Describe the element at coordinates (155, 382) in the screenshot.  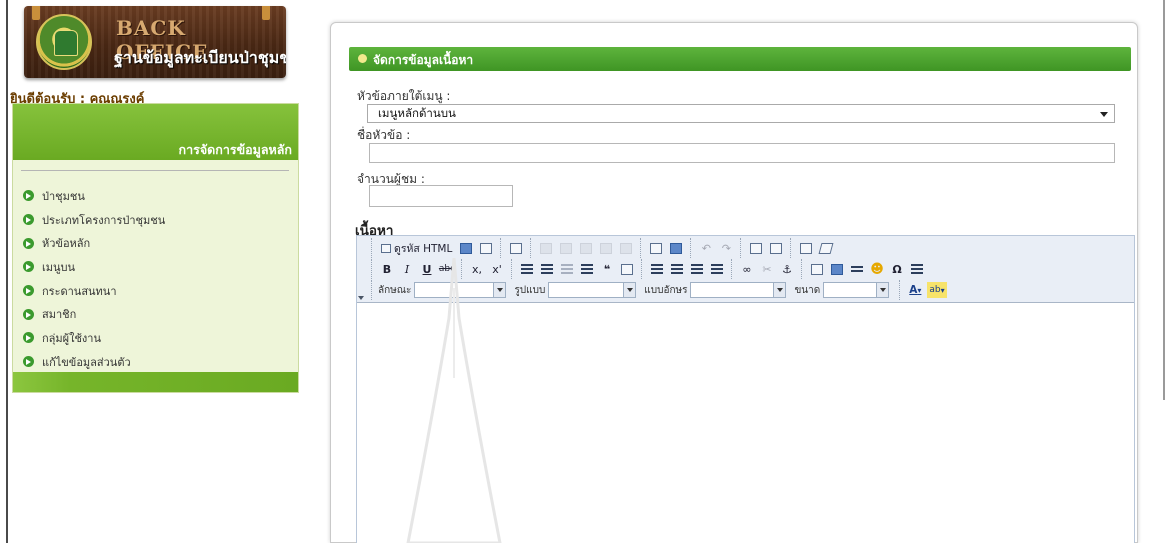
I see `sidebar-footer-bar` at that location.